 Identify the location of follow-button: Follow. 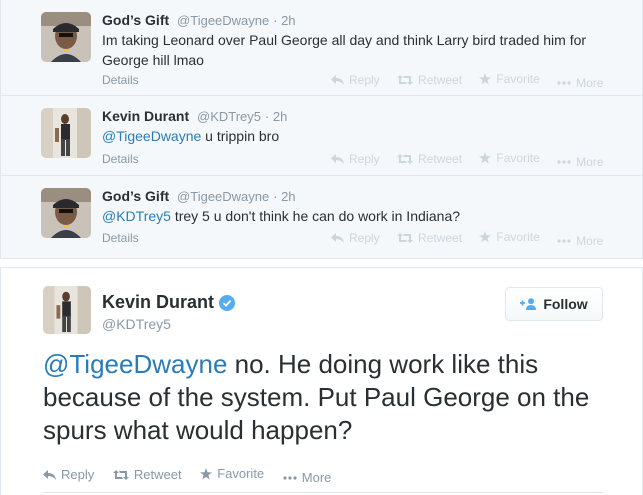
(554, 304).